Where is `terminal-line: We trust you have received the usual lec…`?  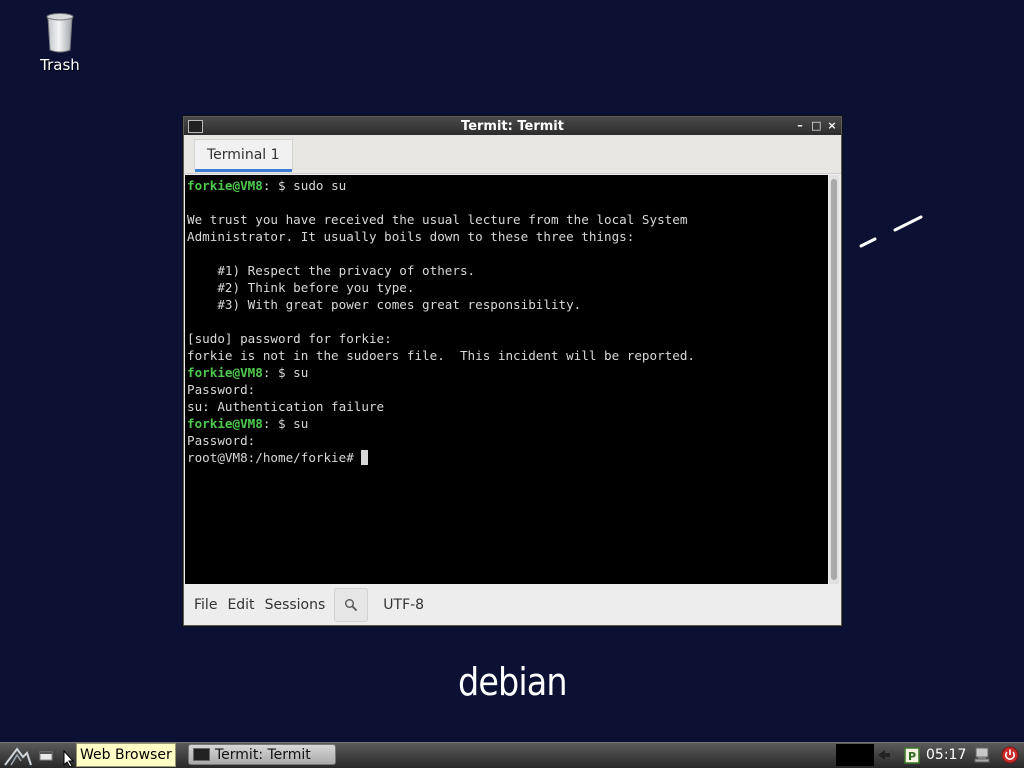
terminal-line: We trust you have received the usual lec… is located at coordinates (507, 219).